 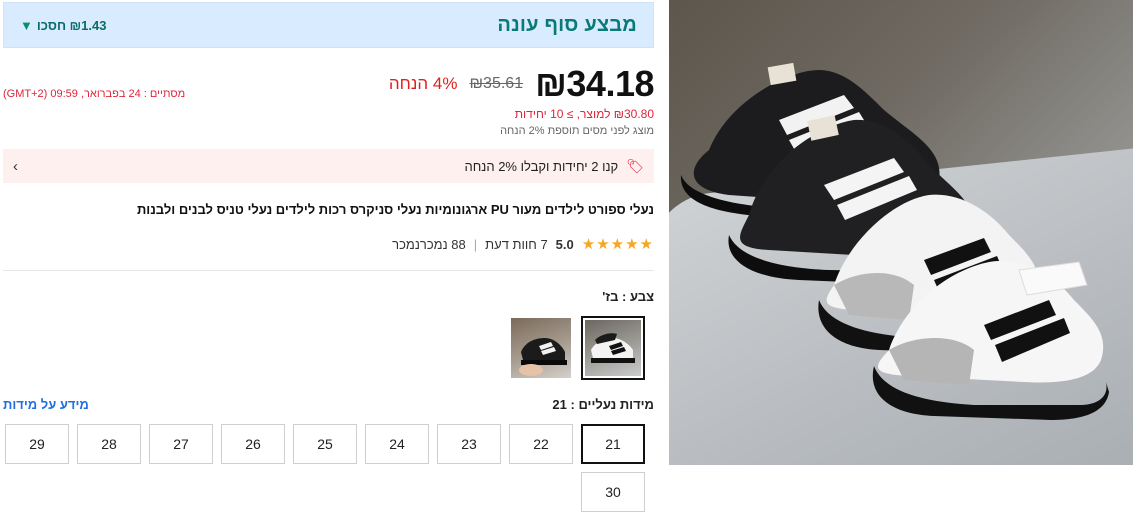 I want to click on bundle-coupon-banner: 🏷 קנו 2 יחידות וקבלו 2% הנחה ›, so click(x=328, y=166).